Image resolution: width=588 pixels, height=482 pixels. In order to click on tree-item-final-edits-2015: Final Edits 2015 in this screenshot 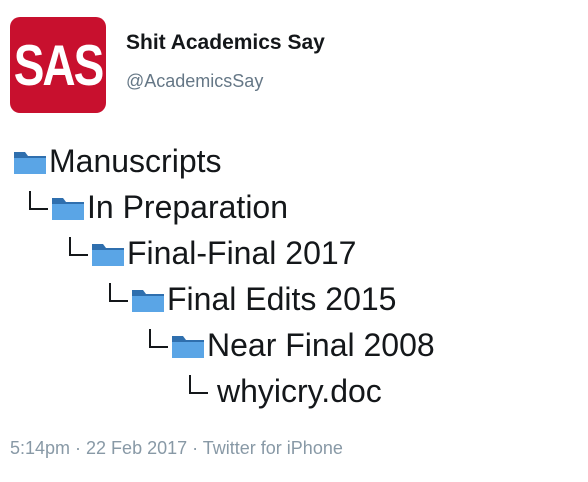, I will do `click(250, 299)`.